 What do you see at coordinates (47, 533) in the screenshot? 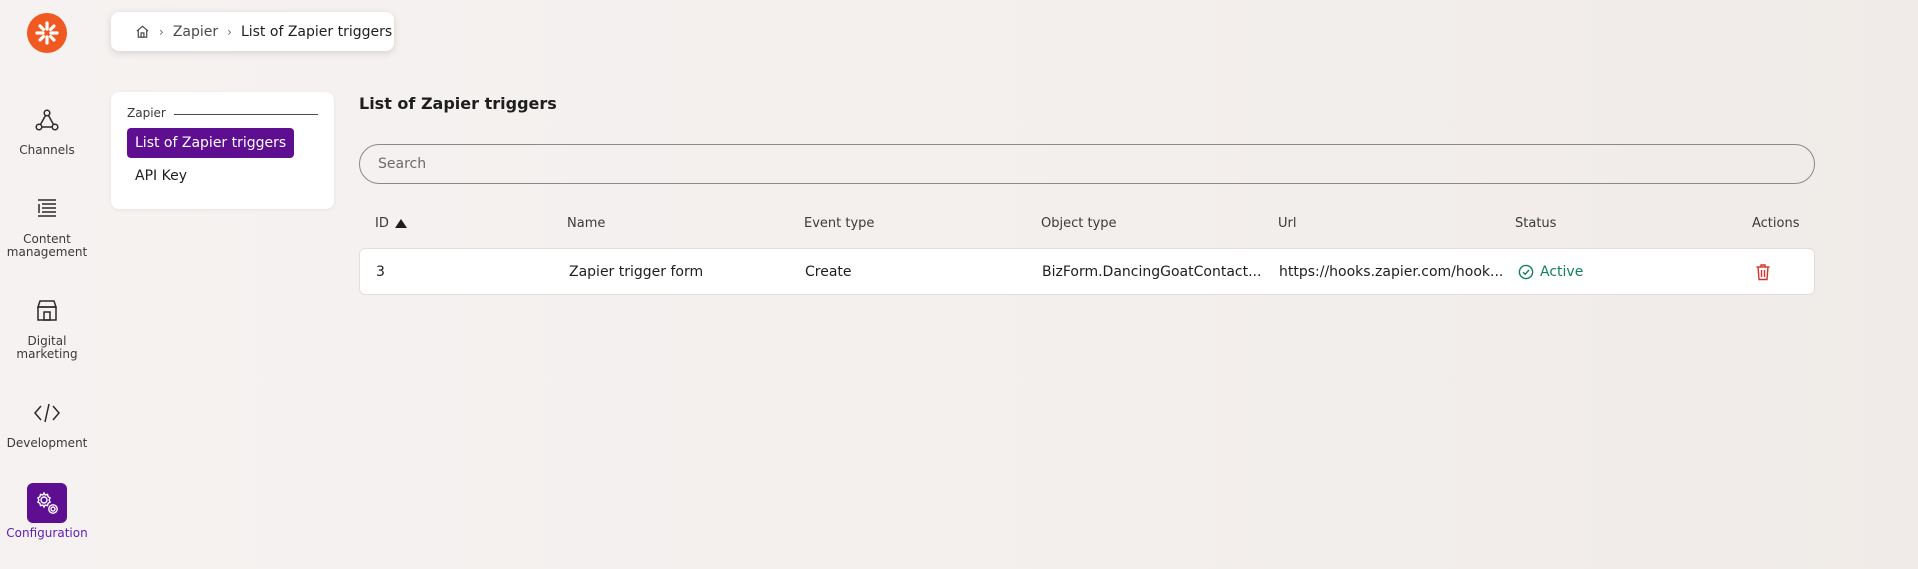
I see `nav-item-label: Configuration` at bounding box center [47, 533].